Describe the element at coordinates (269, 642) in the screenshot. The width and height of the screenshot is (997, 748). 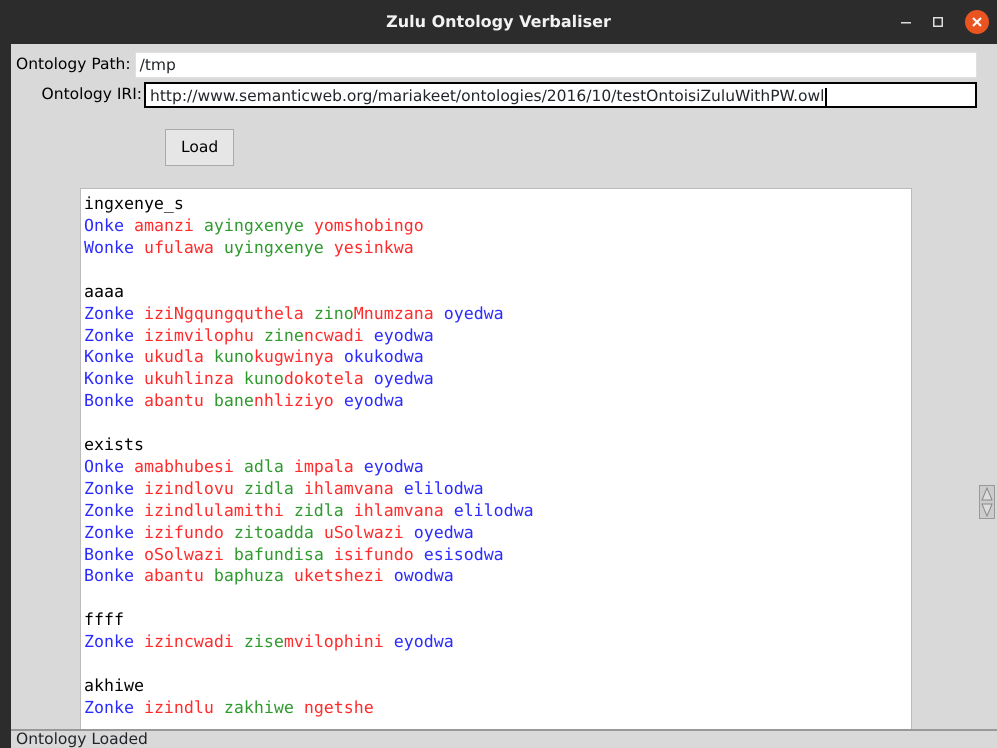
I see `verbalisation-line: Zonke izincwadi zisemvilophini eyodwa` at that location.